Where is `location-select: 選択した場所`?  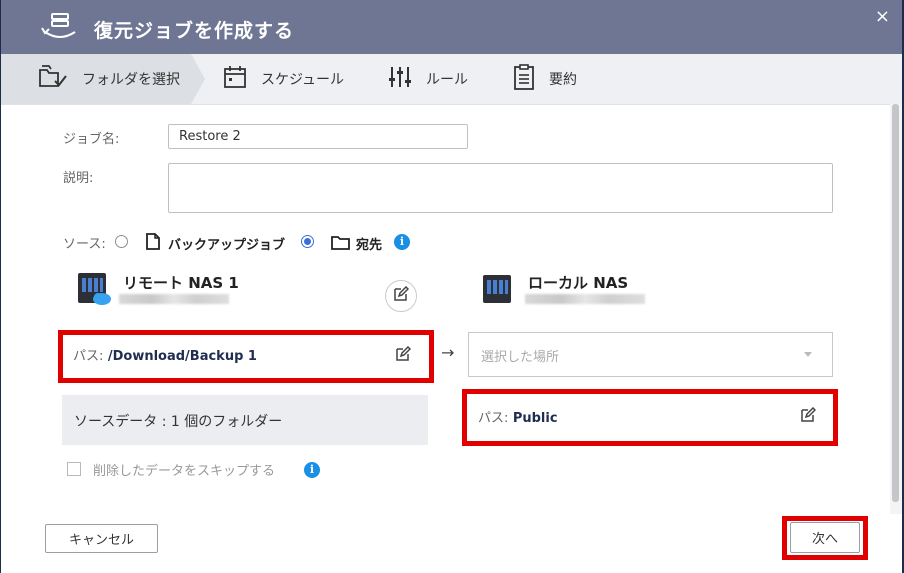
location-select: 選択した場所 is located at coordinates (650, 354).